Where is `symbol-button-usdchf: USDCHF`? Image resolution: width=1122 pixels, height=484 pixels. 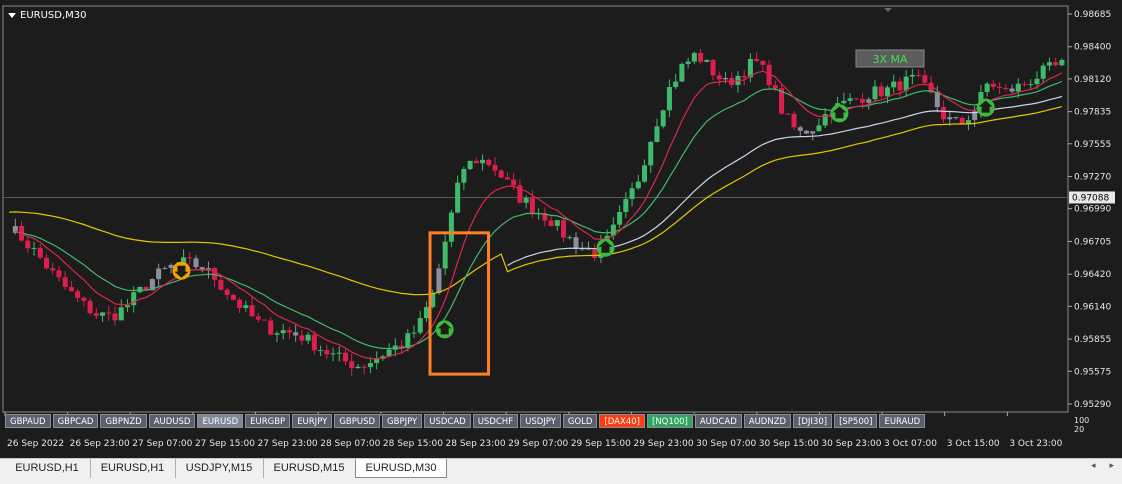 symbol-button-usdchf: USDCHF is located at coordinates (495, 421).